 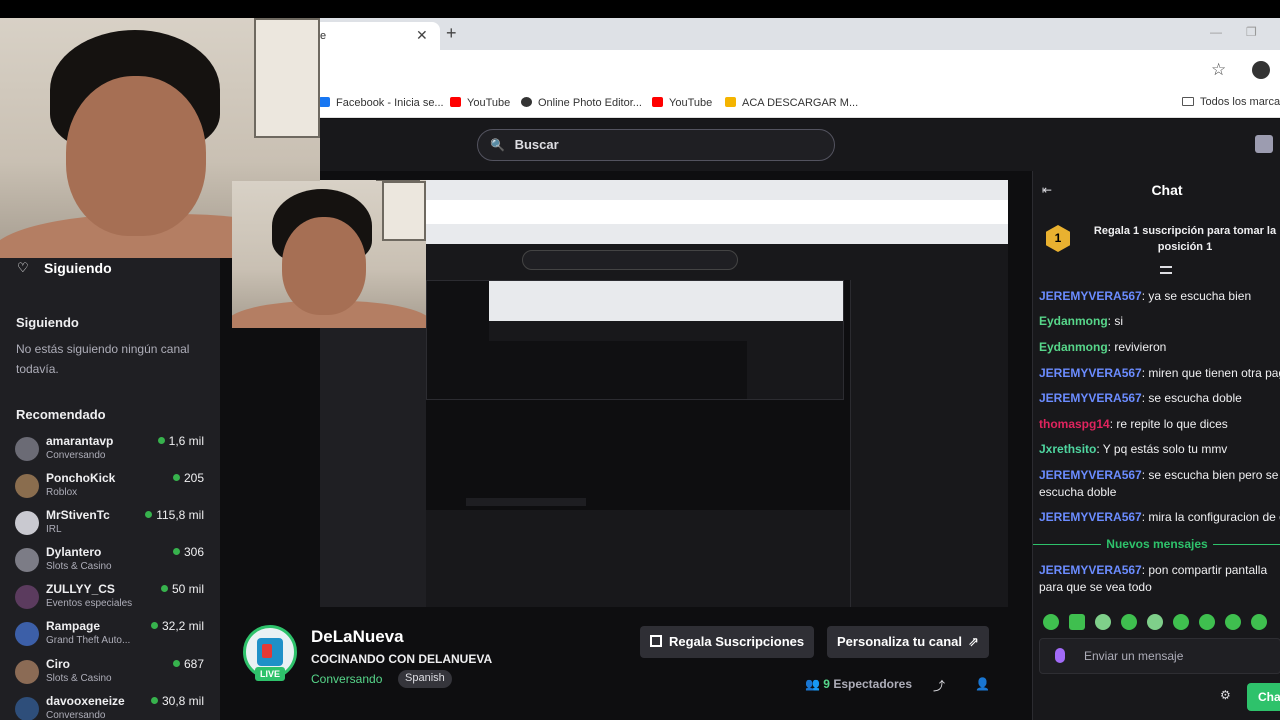 What do you see at coordinates (80, 441) in the screenshot?
I see `channel-name: amarantavp` at bounding box center [80, 441].